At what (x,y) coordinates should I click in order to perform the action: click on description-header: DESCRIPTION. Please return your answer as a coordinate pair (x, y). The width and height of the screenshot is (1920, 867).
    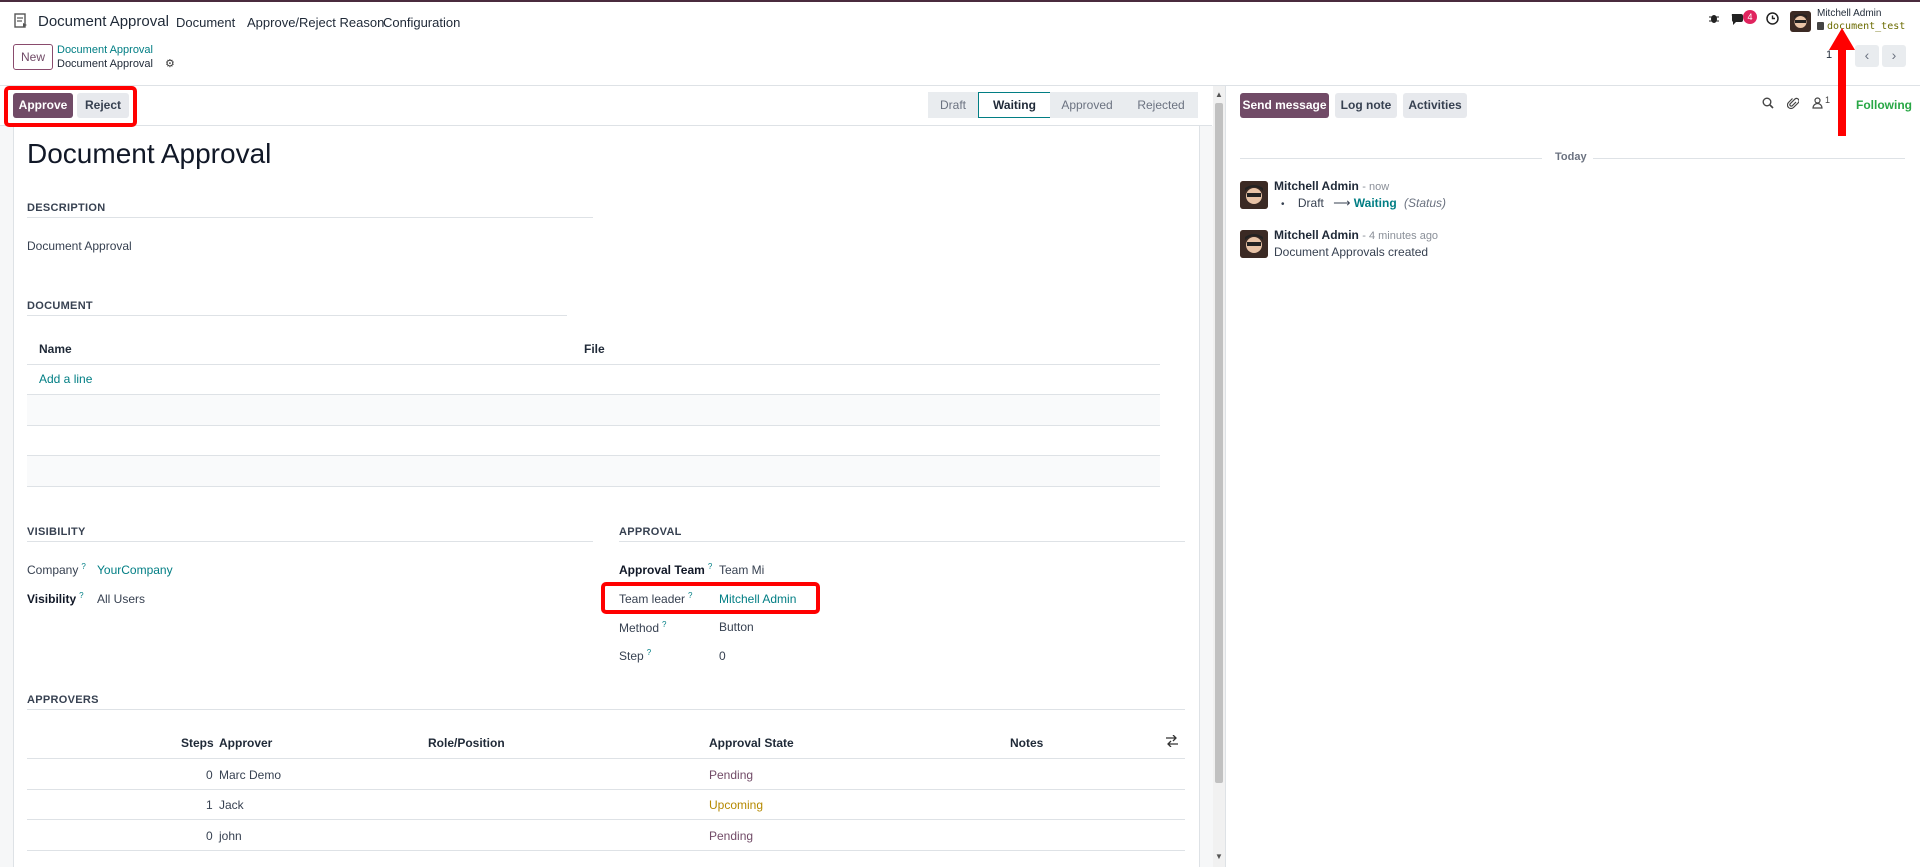
    Looking at the image, I should click on (66, 208).